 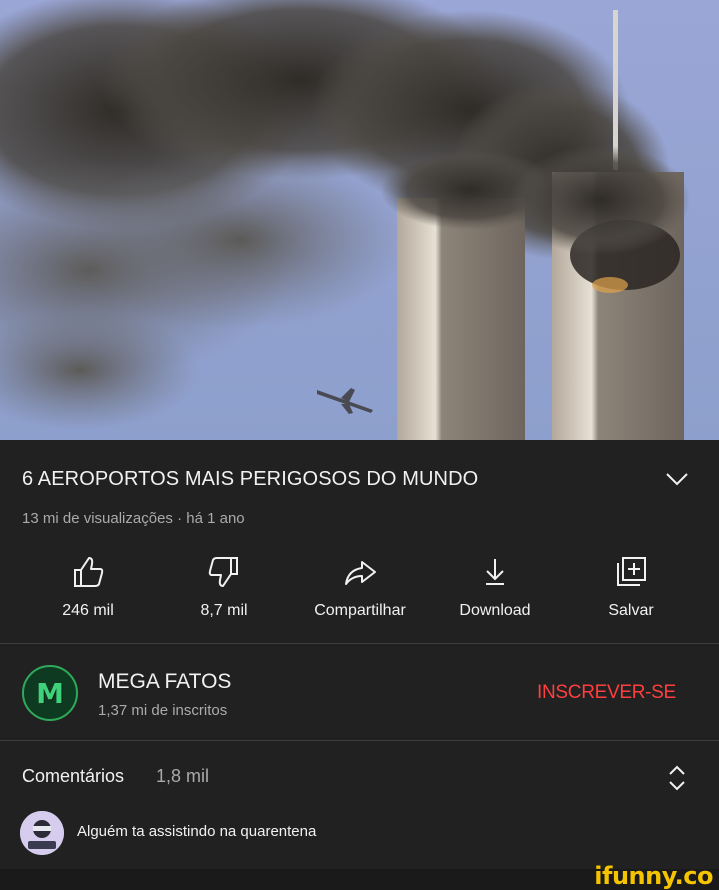 I want to click on like-count: 246 mil, so click(x=88, y=610).